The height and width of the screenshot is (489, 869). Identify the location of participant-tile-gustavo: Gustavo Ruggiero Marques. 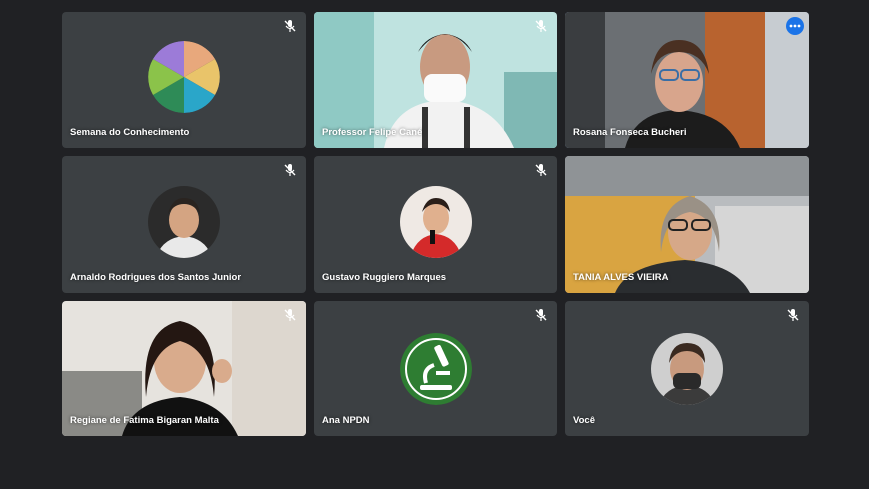
(435, 224).